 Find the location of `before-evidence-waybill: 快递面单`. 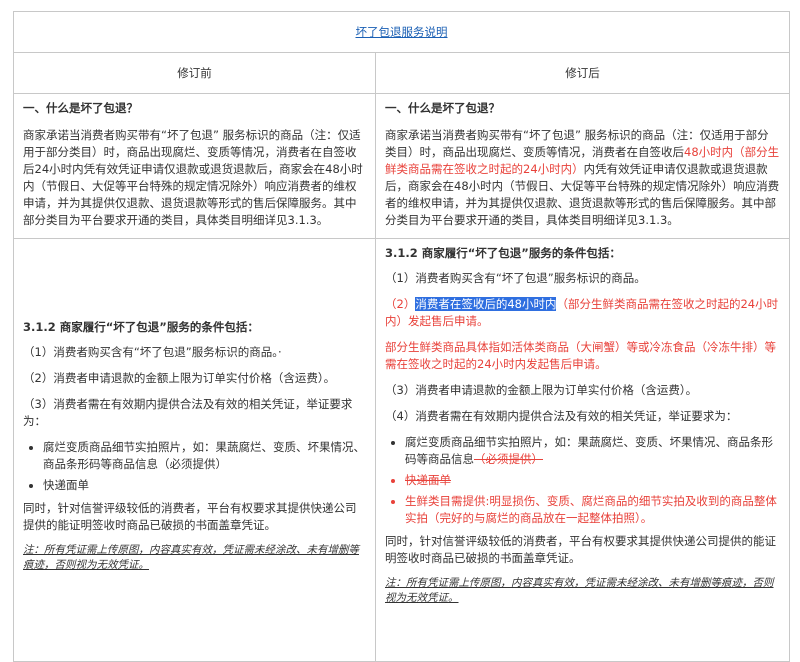

before-evidence-waybill: 快递面单 is located at coordinates (204, 485).